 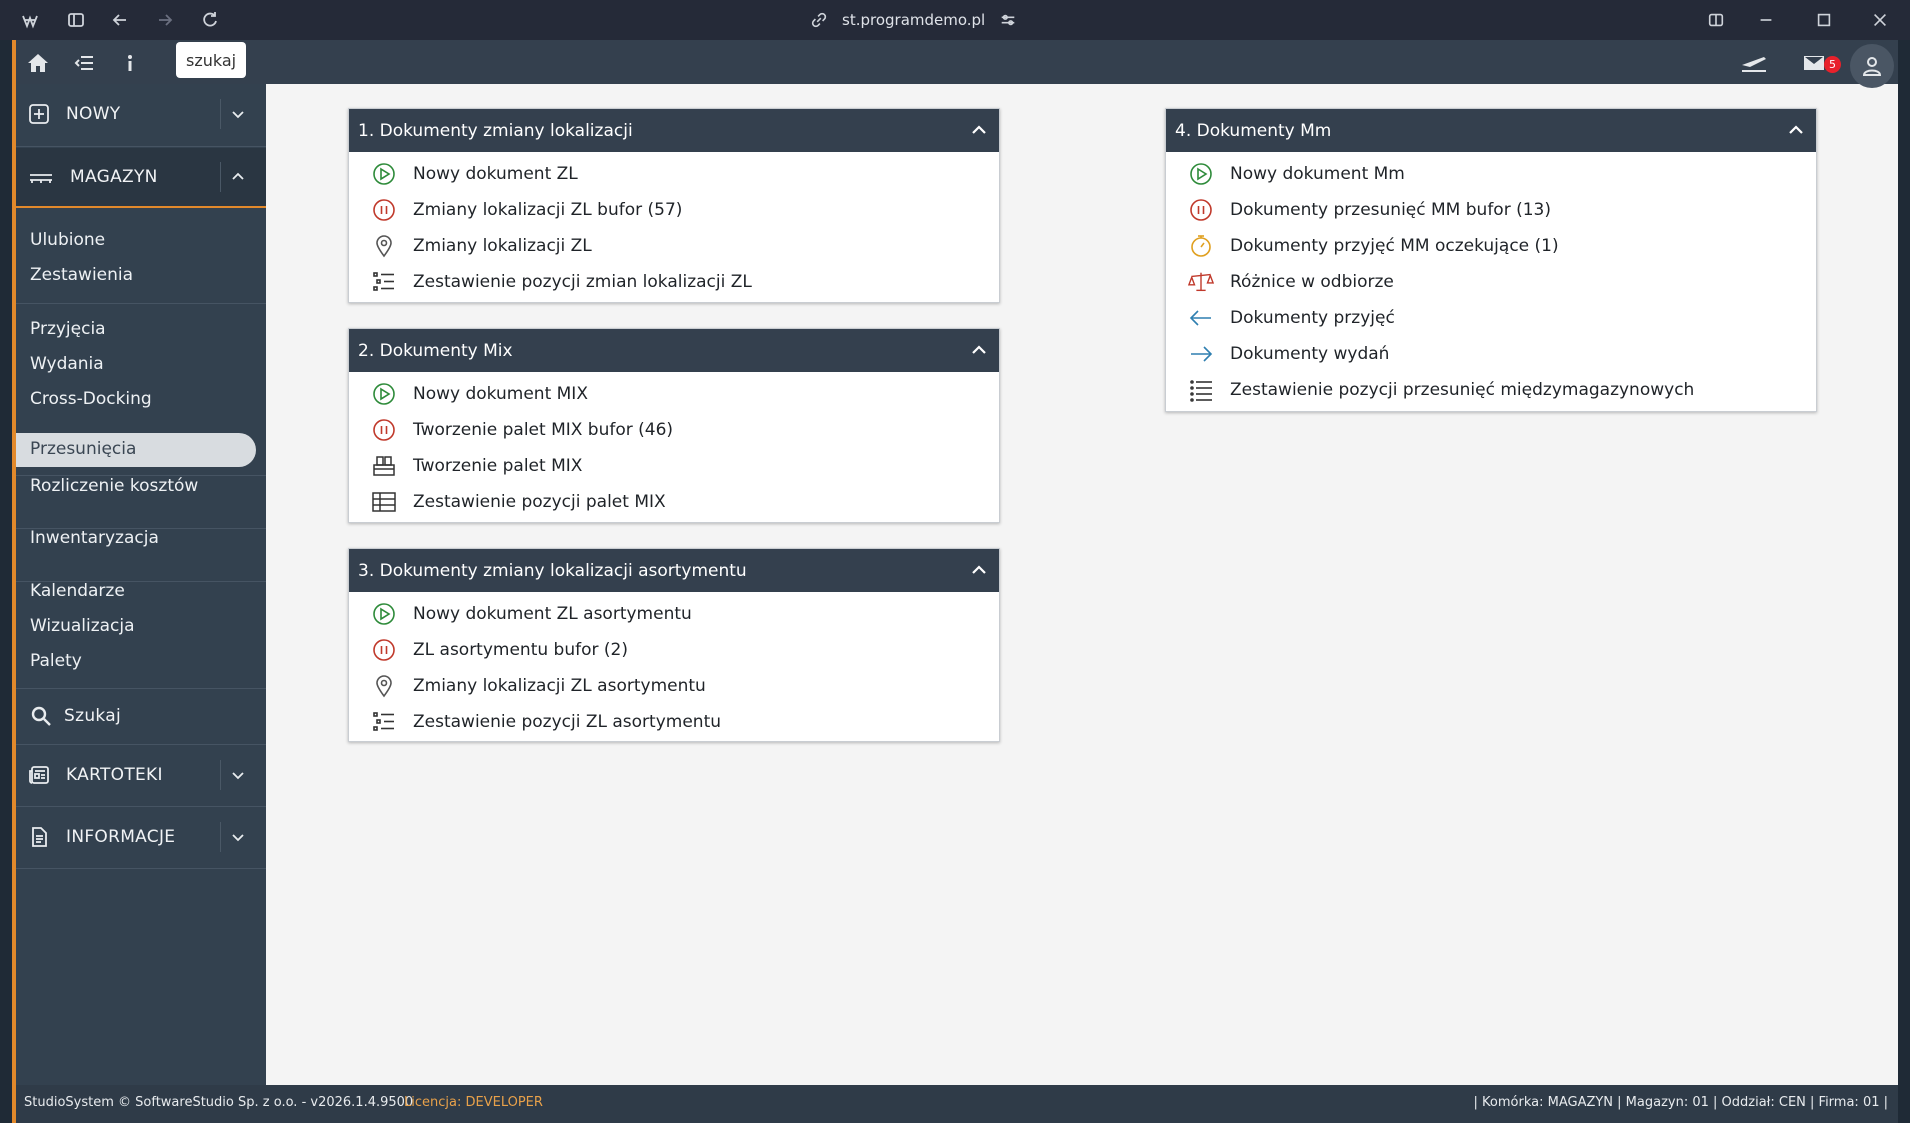 I want to click on sidebar-section-label: NOWY, so click(x=93, y=114).